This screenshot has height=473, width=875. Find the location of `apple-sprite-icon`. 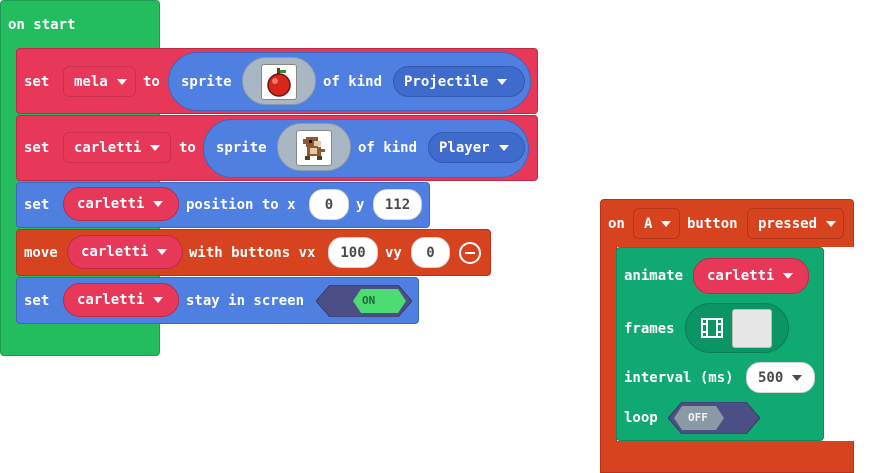

apple-sprite-icon is located at coordinates (279, 82).